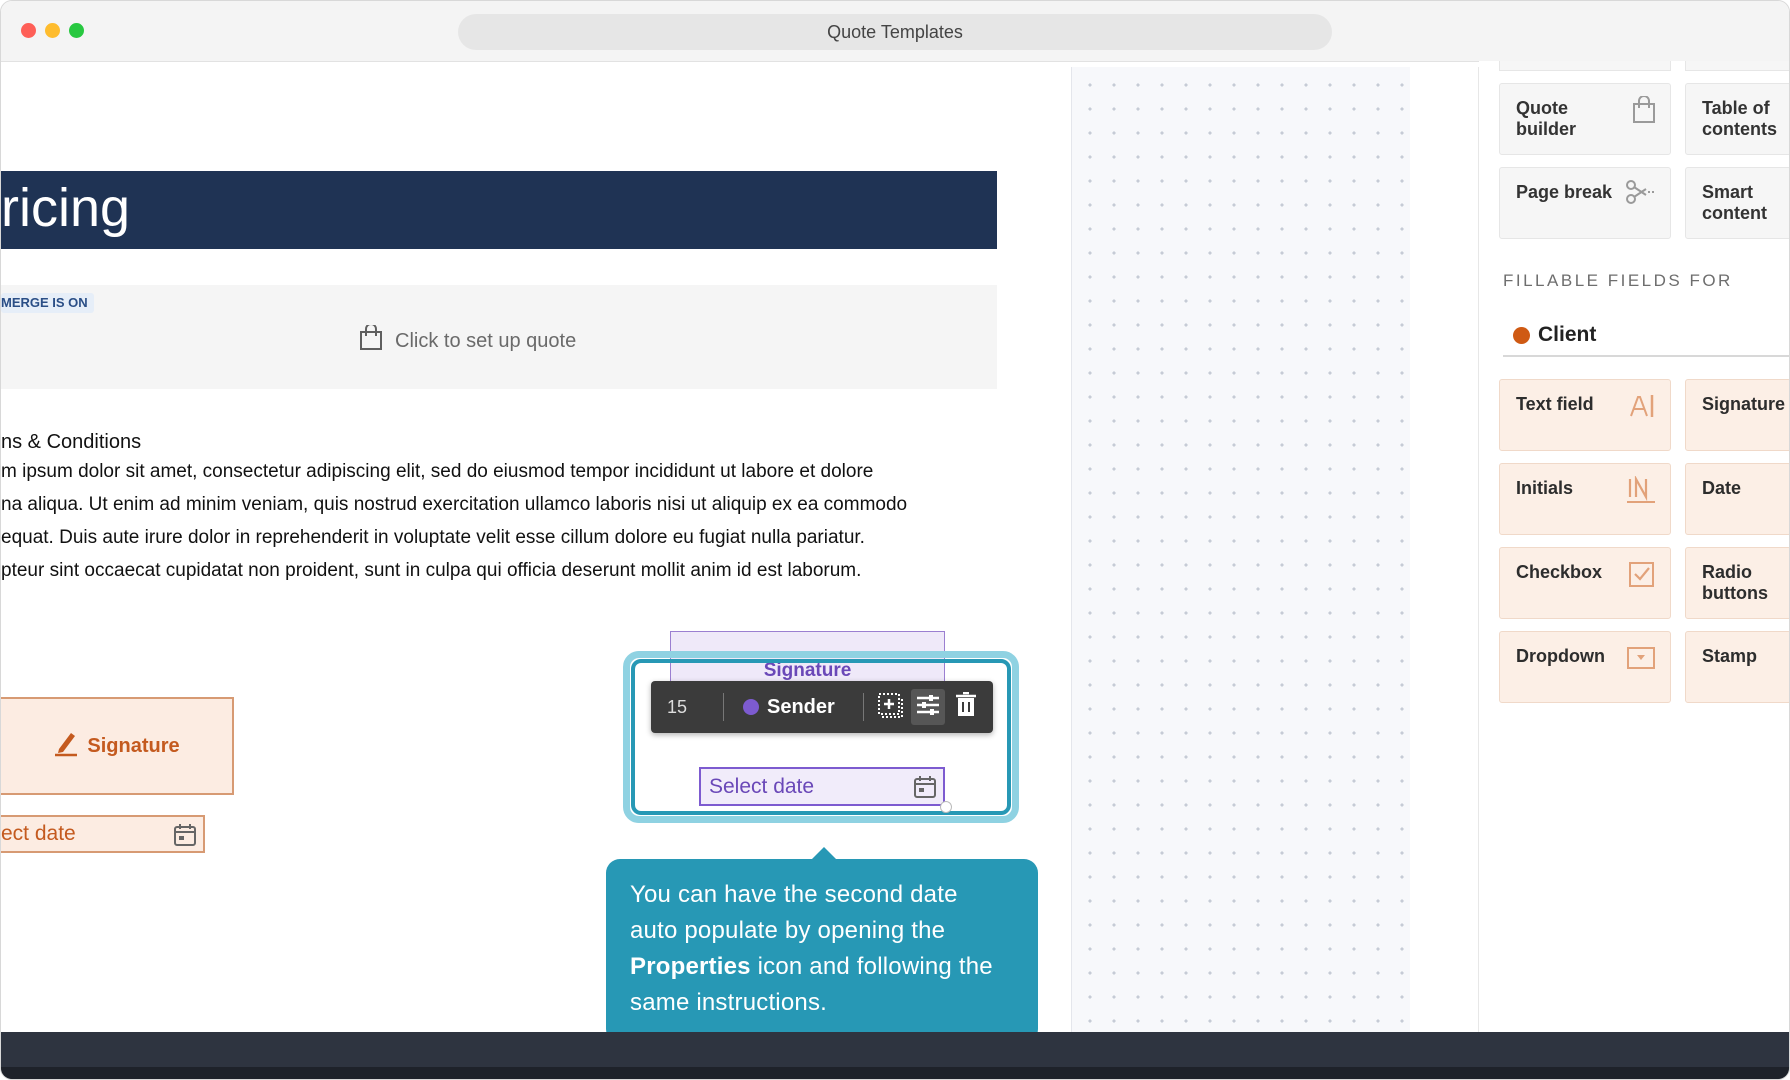 The width and height of the screenshot is (1790, 1080). What do you see at coordinates (1585, 667) in the screenshot?
I see `field-dropdown: Dropdown` at bounding box center [1585, 667].